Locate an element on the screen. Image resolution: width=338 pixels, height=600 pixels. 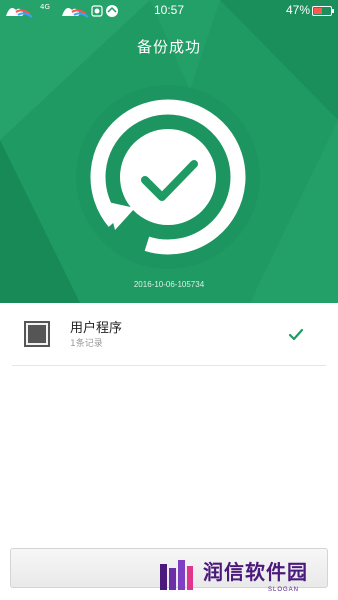
watermark-text: 润信软件园 is located at coordinates (255, 572).